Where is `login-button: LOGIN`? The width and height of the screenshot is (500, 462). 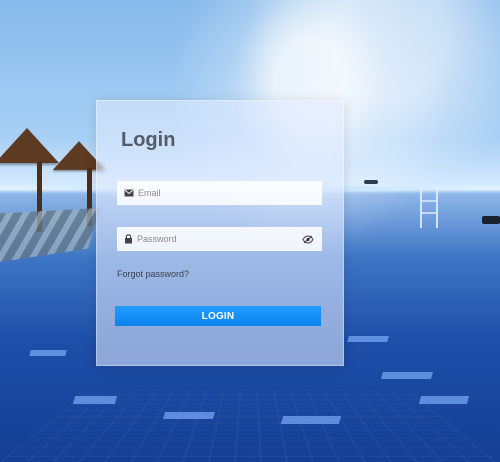
login-button: LOGIN is located at coordinates (218, 316).